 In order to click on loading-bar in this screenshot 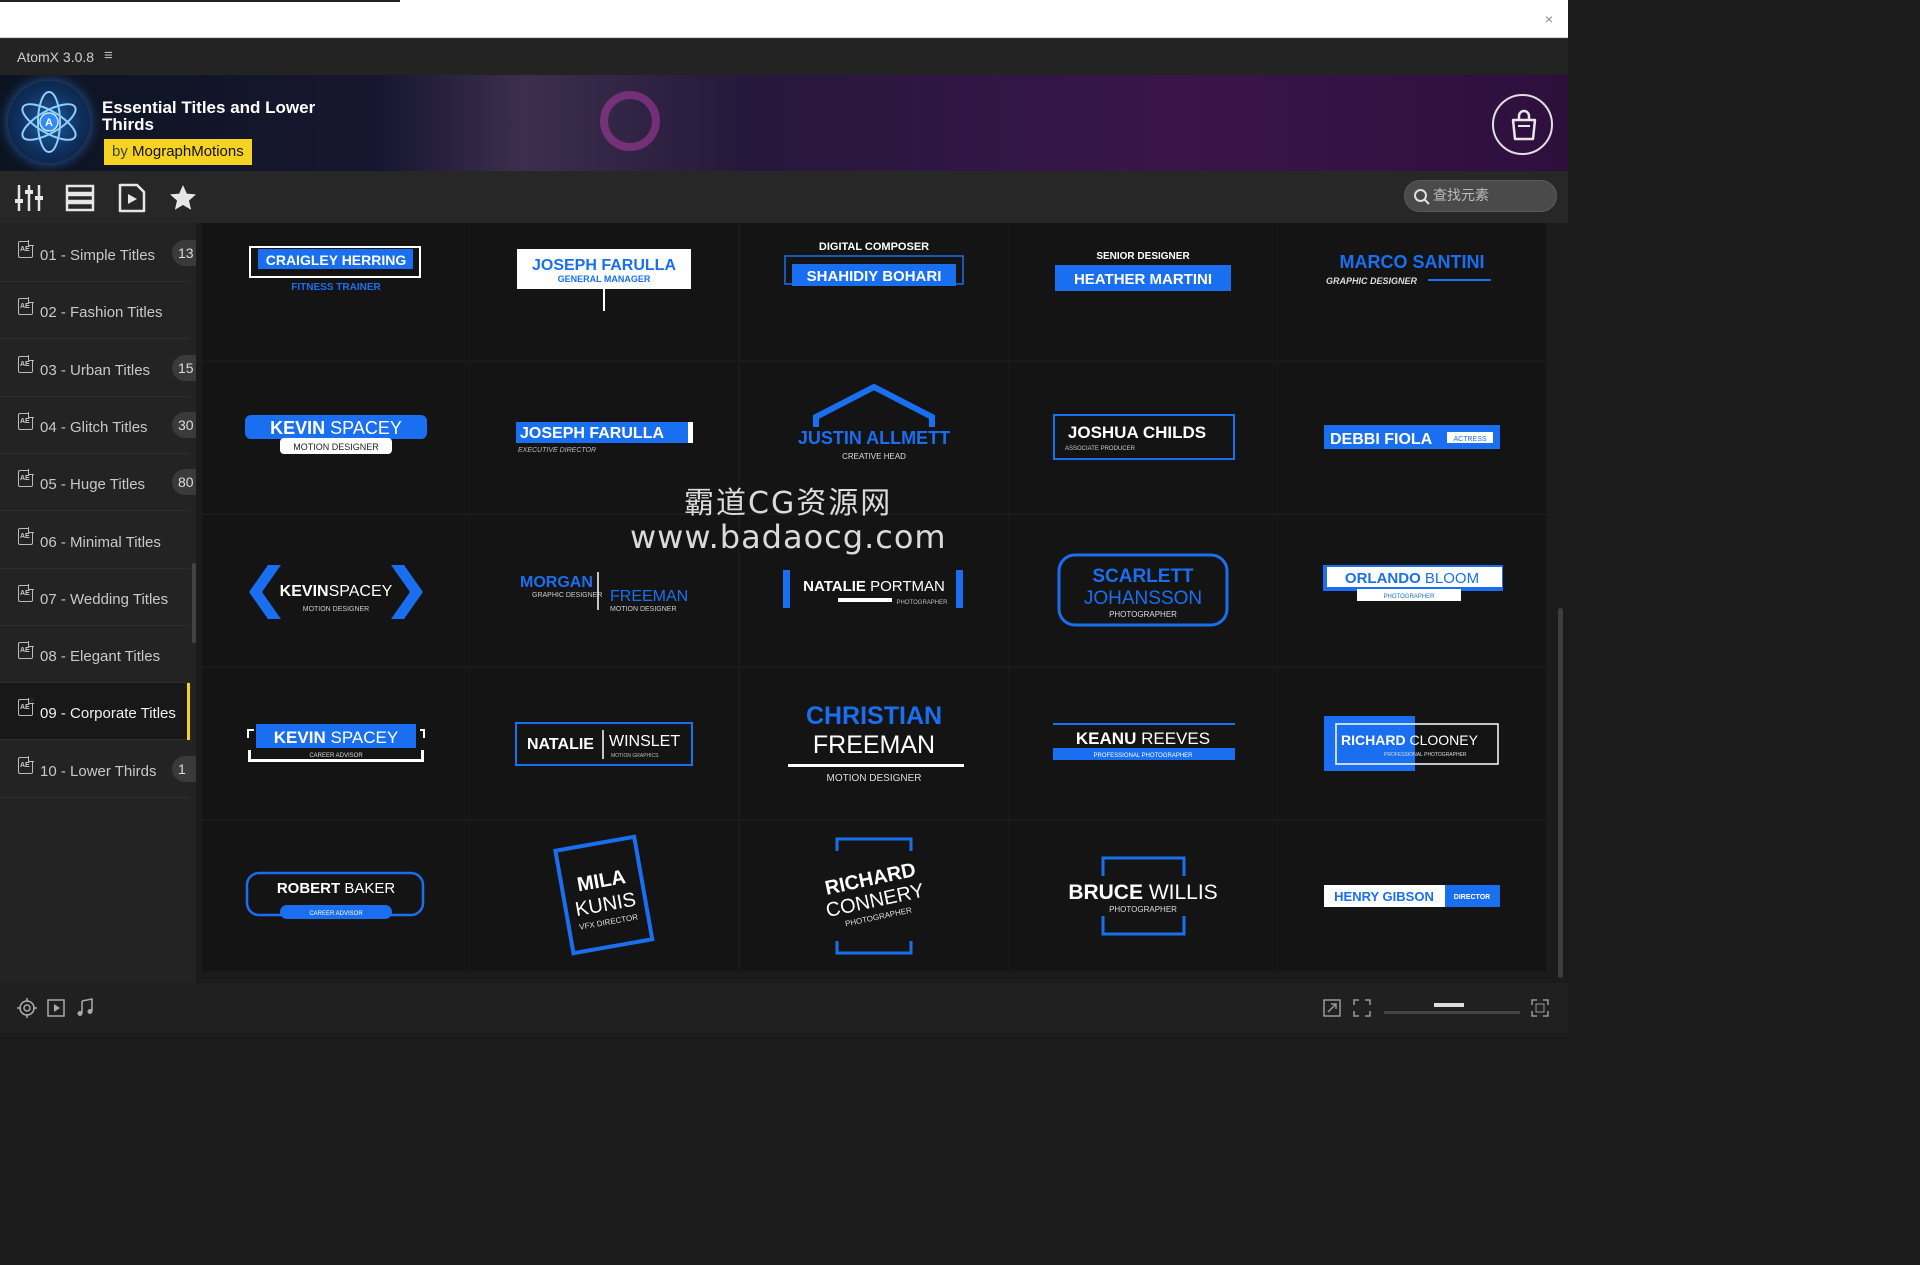, I will do `click(200, 1)`.